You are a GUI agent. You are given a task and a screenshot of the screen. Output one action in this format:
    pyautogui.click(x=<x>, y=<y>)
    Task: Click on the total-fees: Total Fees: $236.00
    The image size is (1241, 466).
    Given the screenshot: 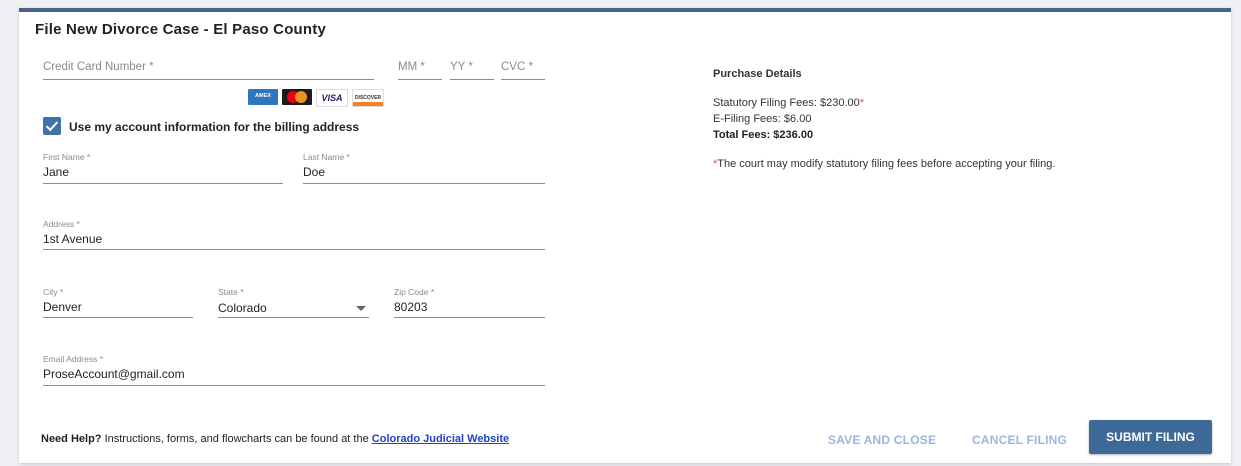 What is the action you would take?
    pyautogui.click(x=763, y=135)
    